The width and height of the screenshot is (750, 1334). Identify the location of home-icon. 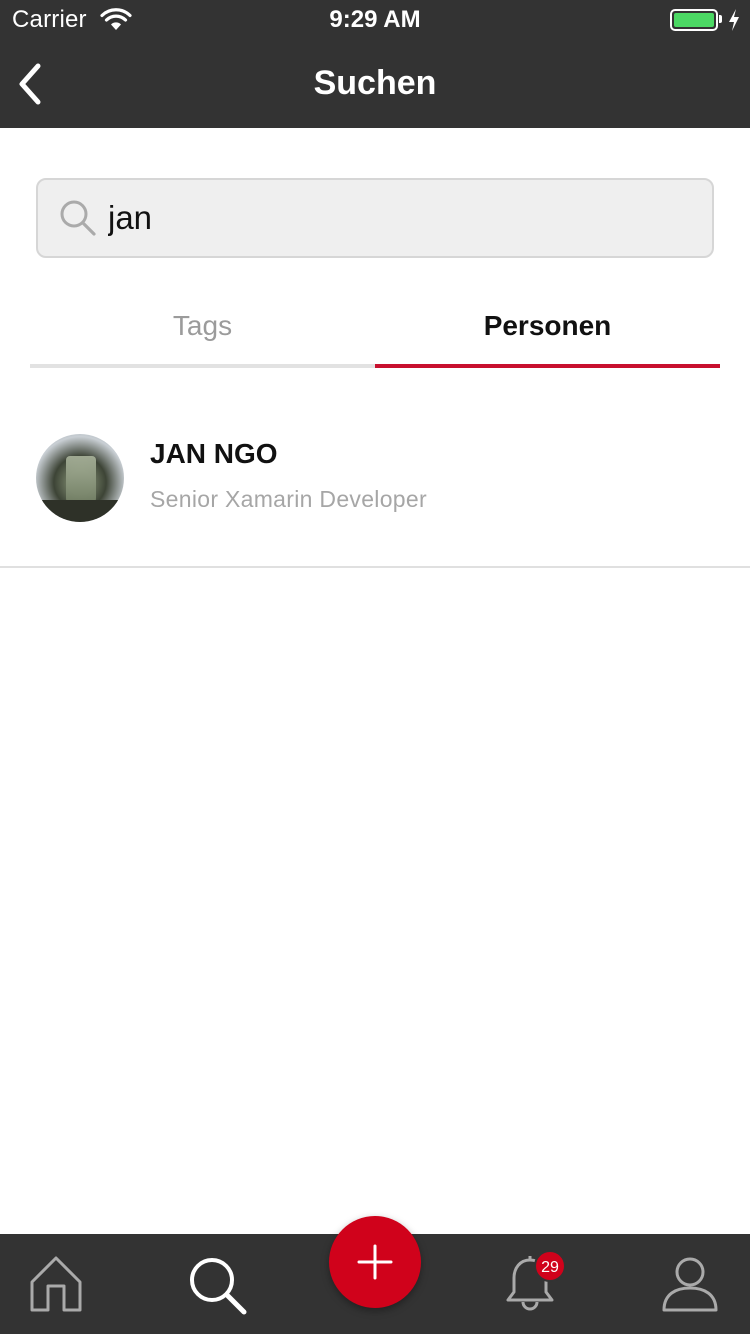
(56, 1284).